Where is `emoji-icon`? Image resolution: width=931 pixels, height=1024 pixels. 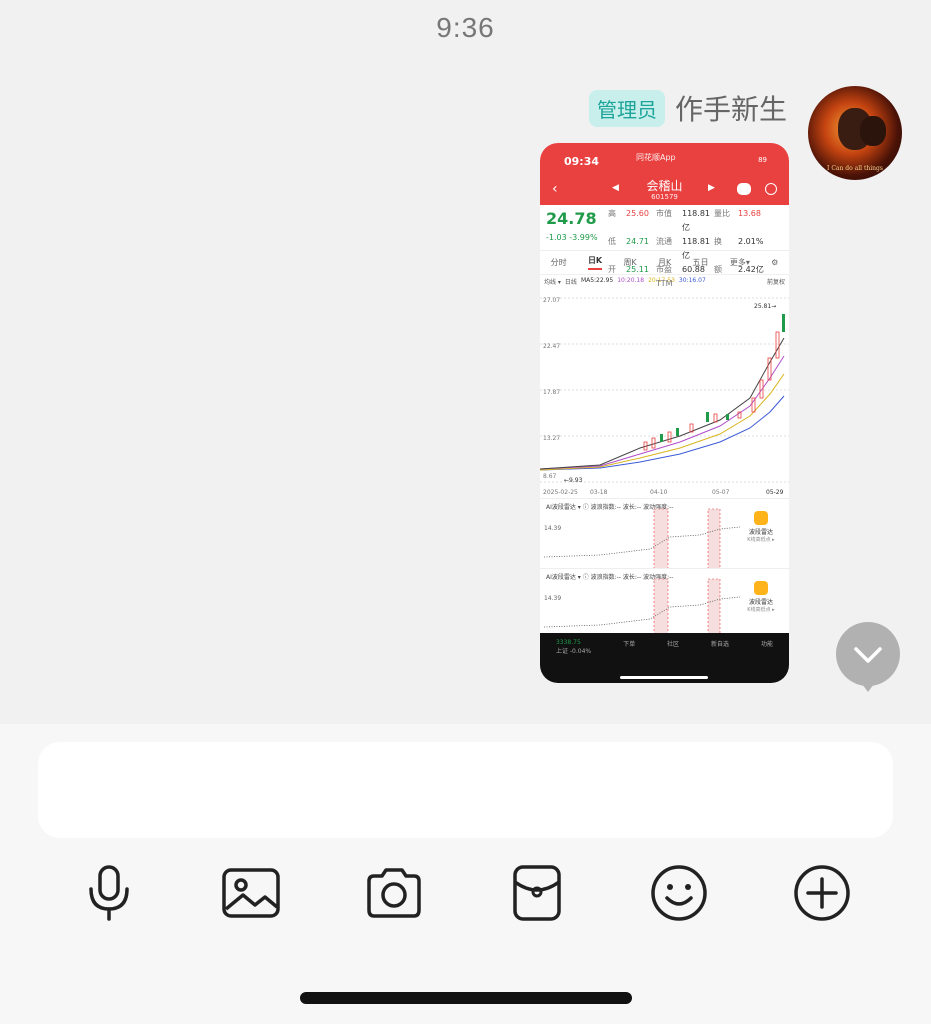
emoji-icon is located at coordinates (679, 893).